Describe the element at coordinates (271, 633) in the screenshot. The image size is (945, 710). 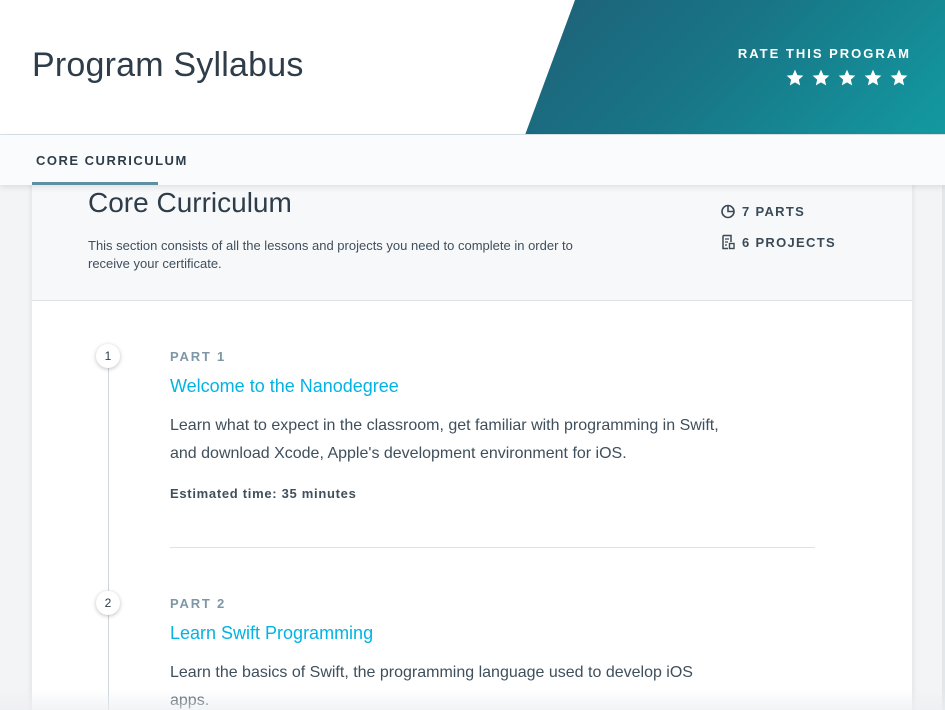
I see `part-title-link: Learn Swift Programming` at that location.